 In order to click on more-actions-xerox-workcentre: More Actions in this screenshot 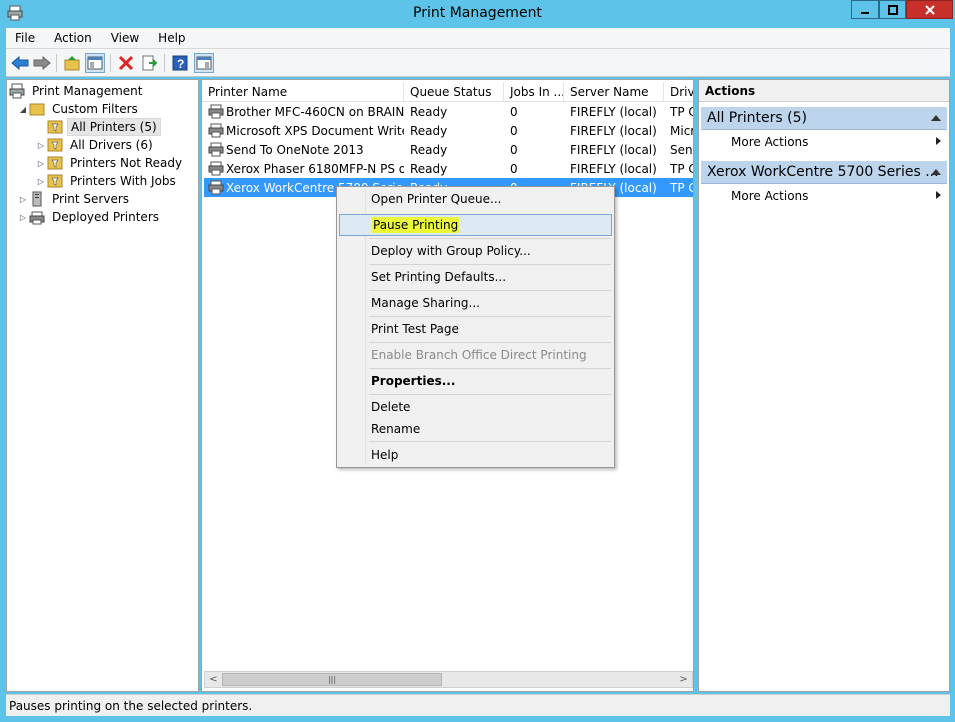, I will do `click(839, 195)`.